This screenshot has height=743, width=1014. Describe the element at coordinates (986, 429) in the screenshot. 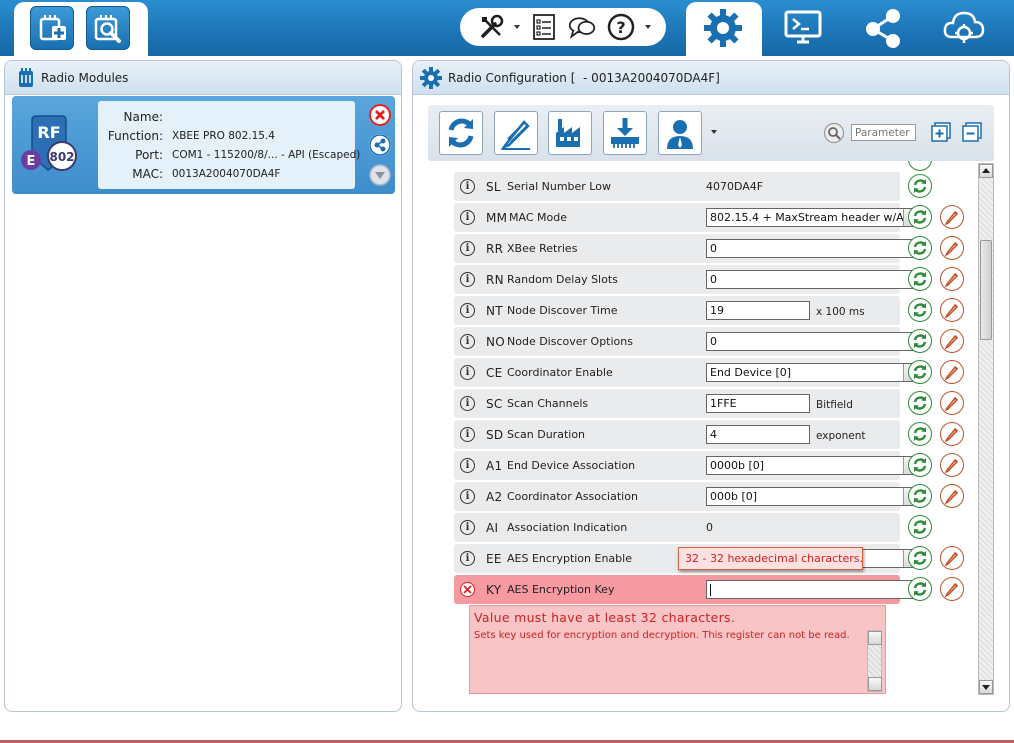

I see `settings-scrollbar` at that location.